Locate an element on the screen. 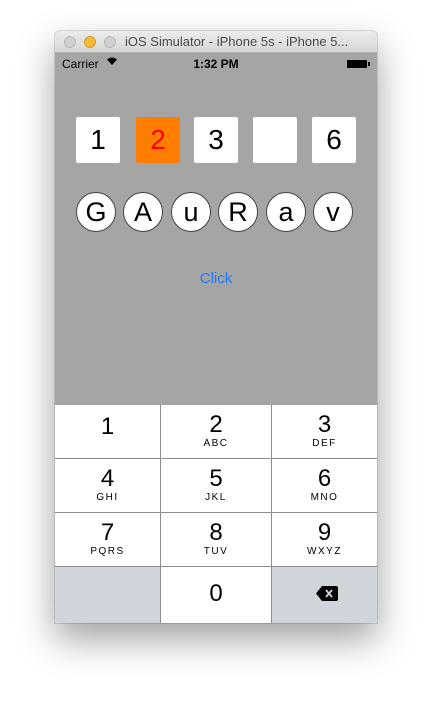 The height and width of the screenshot is (702, 432). digit-box-active: 2 is located at coordinates (158, 140).